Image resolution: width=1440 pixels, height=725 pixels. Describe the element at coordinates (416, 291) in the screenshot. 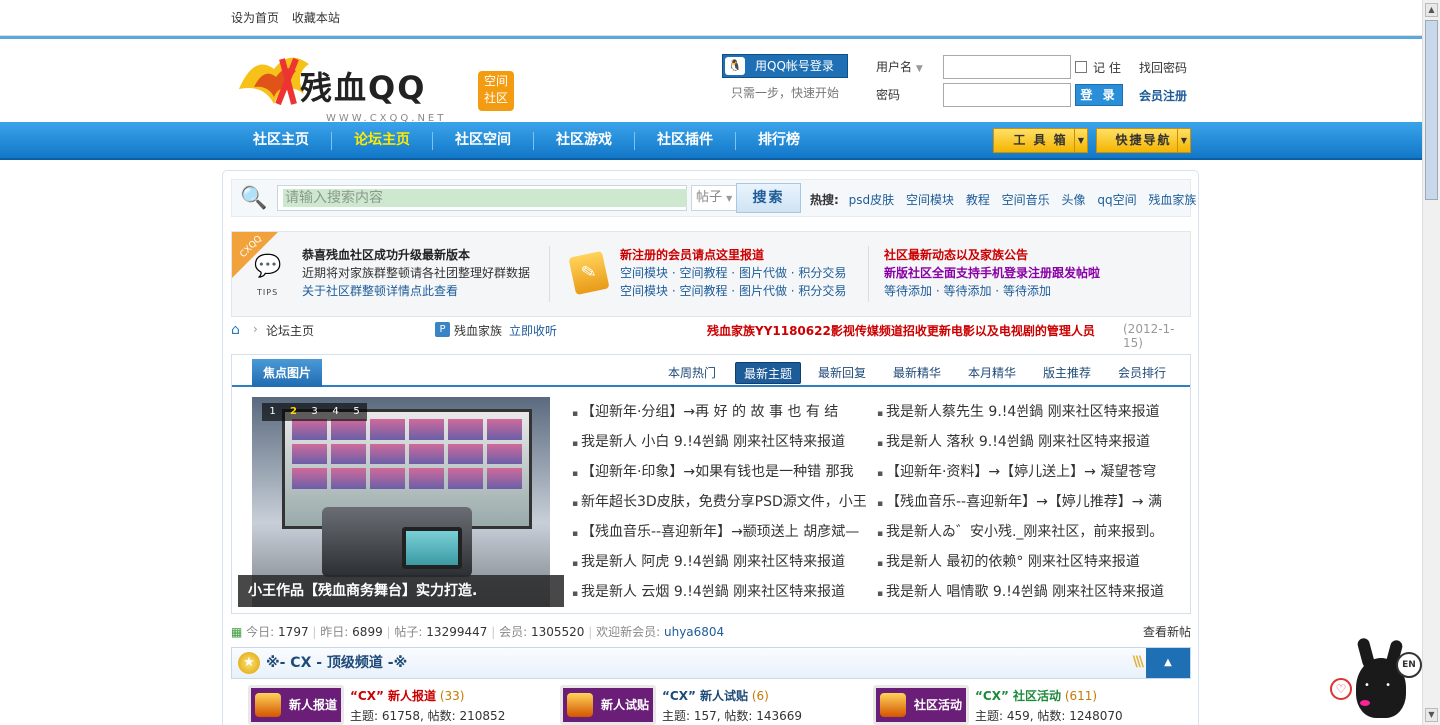

I see `notice-line: 关于社区群整顿详情点此查看` at that location.